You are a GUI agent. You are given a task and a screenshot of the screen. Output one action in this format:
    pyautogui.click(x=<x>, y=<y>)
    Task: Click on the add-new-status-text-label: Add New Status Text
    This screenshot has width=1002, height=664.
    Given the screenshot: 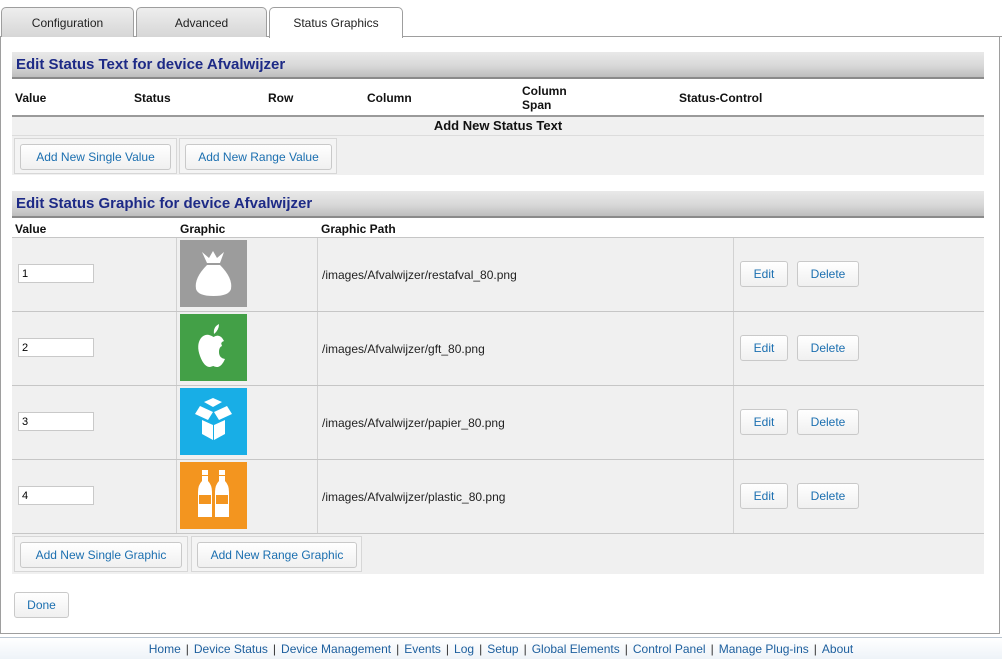 What is the action you would take?
    pyautogui.click(x=498, y=125)
    